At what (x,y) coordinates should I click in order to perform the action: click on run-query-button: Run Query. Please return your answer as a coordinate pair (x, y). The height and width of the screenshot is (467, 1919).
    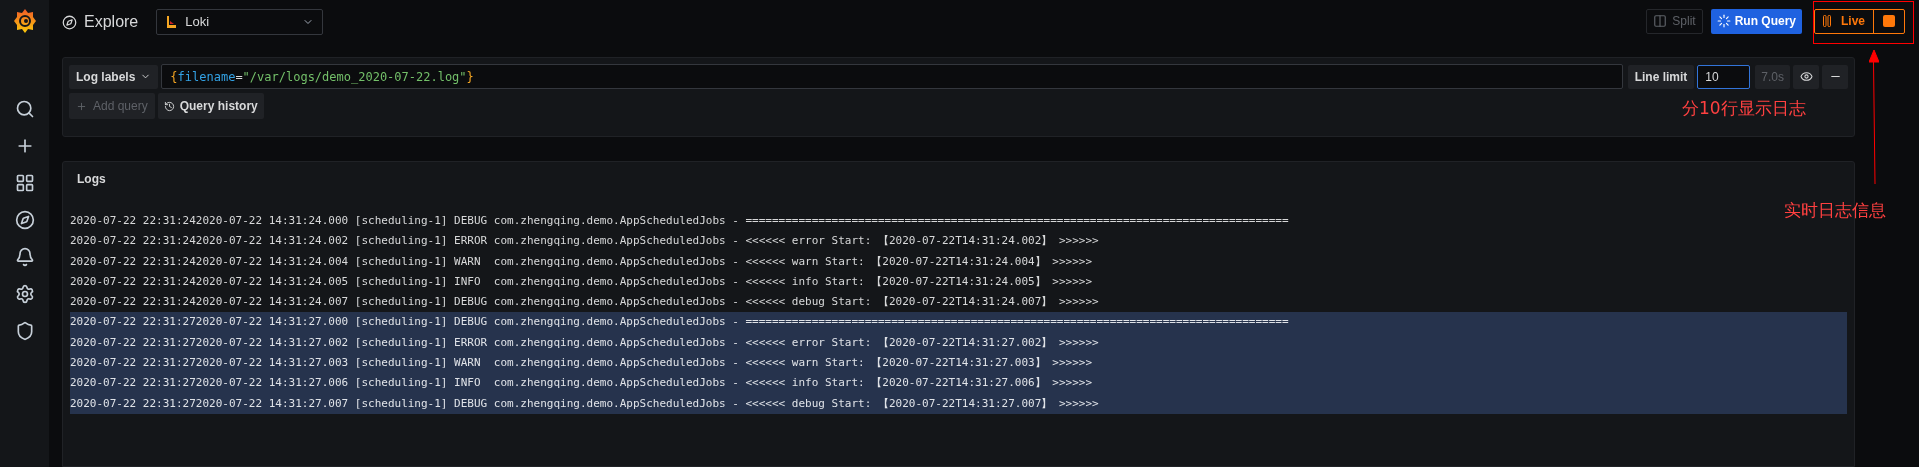
    Looking at the image, I should click on (1756, 21).